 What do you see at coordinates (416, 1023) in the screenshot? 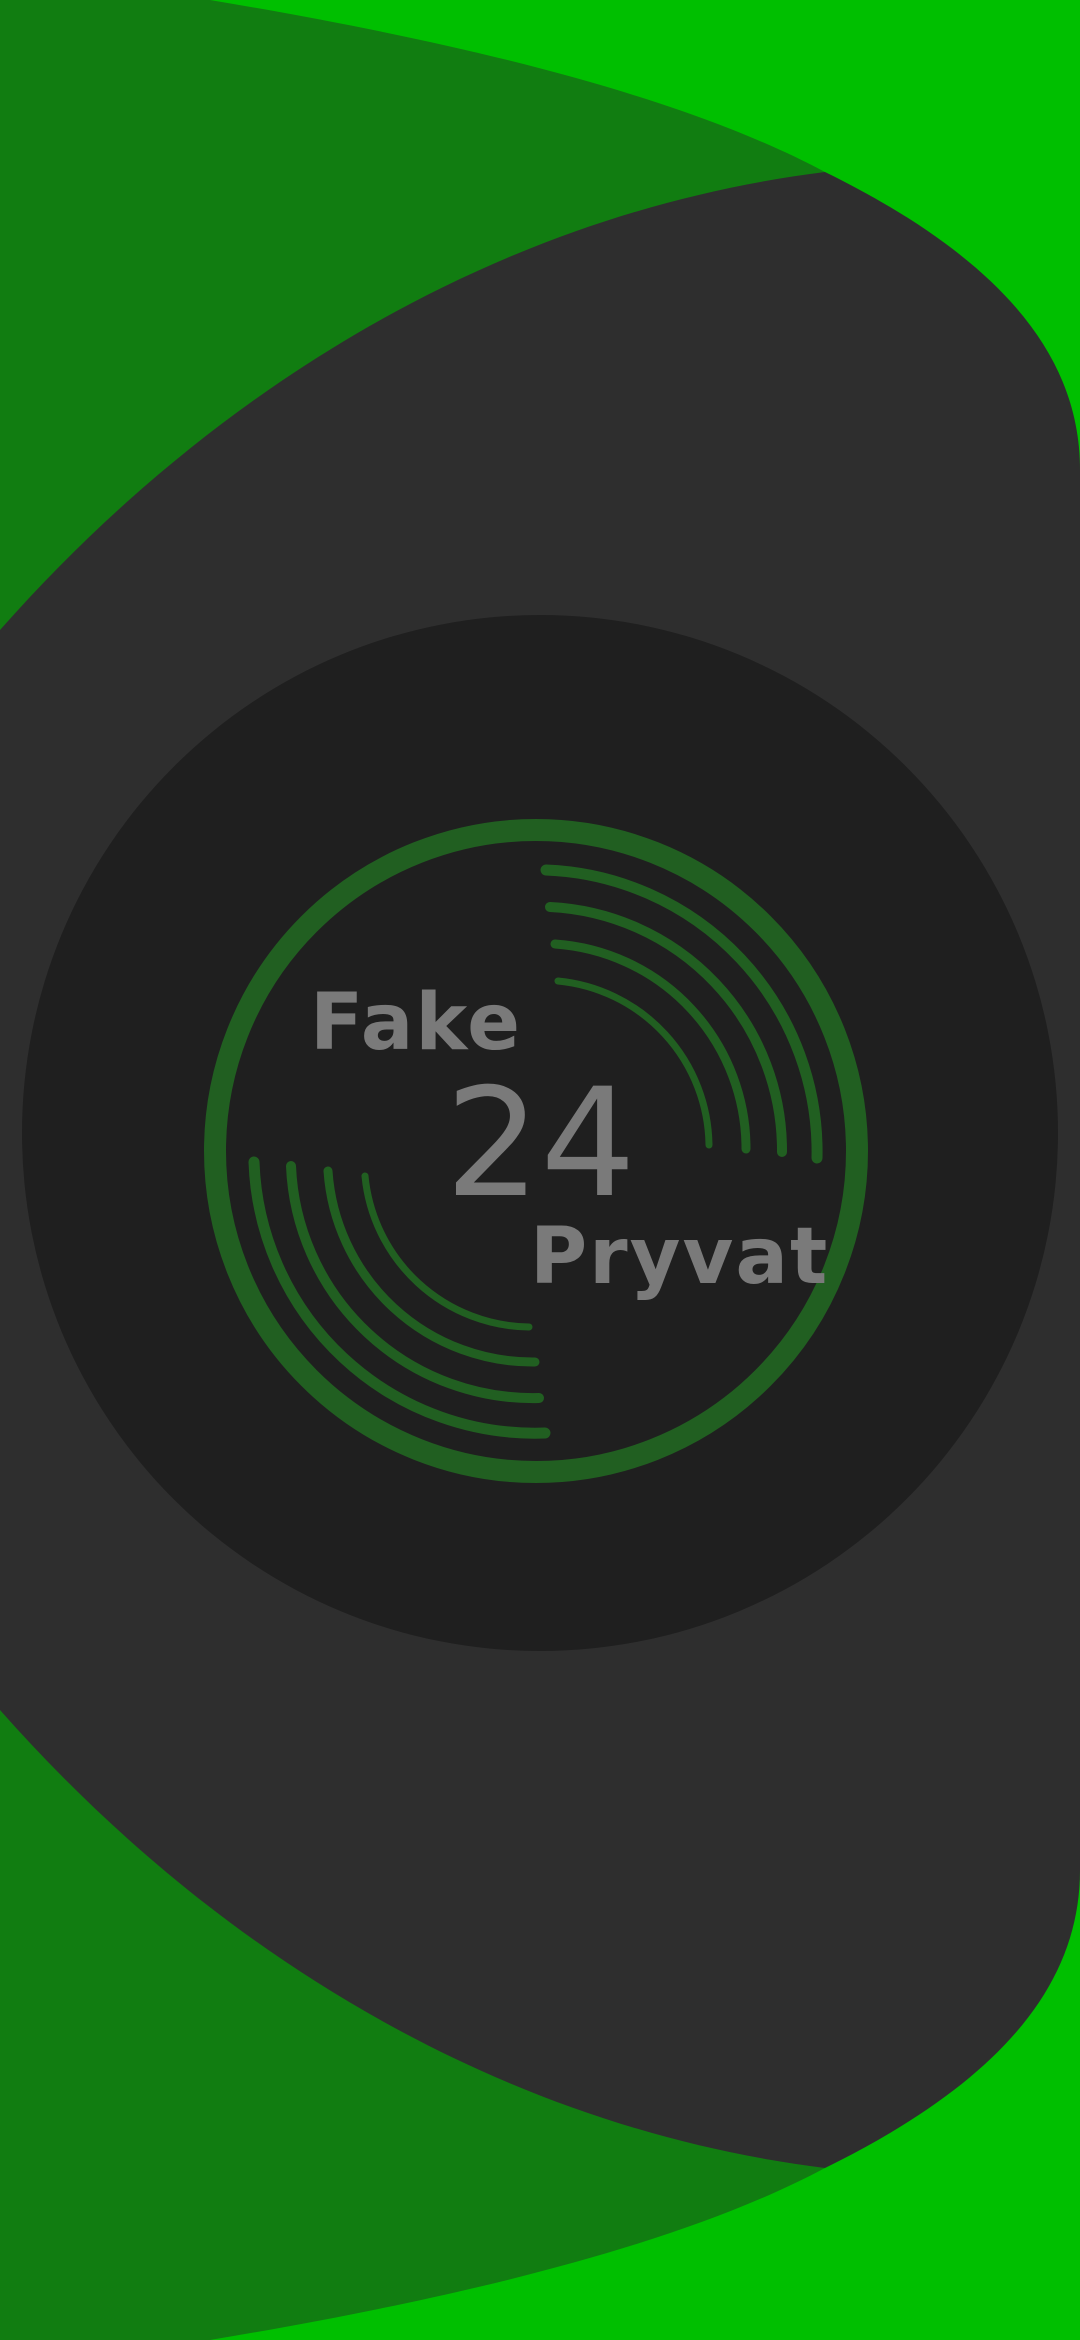
I see `logo-word-top: Fake` at bounding box center [416, 1023].